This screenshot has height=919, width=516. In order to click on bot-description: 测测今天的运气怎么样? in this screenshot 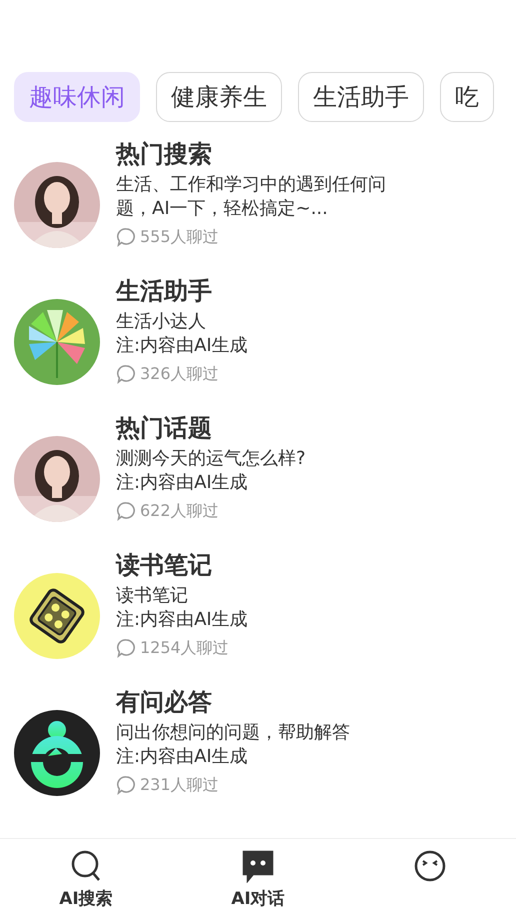, I will do `click(211, 458)`.